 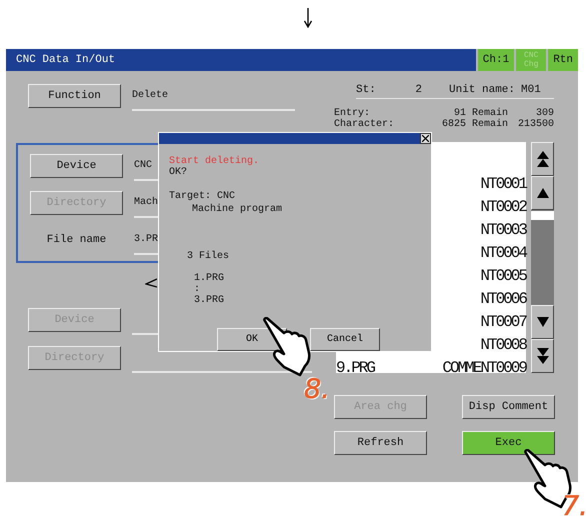 I want to click on file-entry: :, so click(x=198, y=289).